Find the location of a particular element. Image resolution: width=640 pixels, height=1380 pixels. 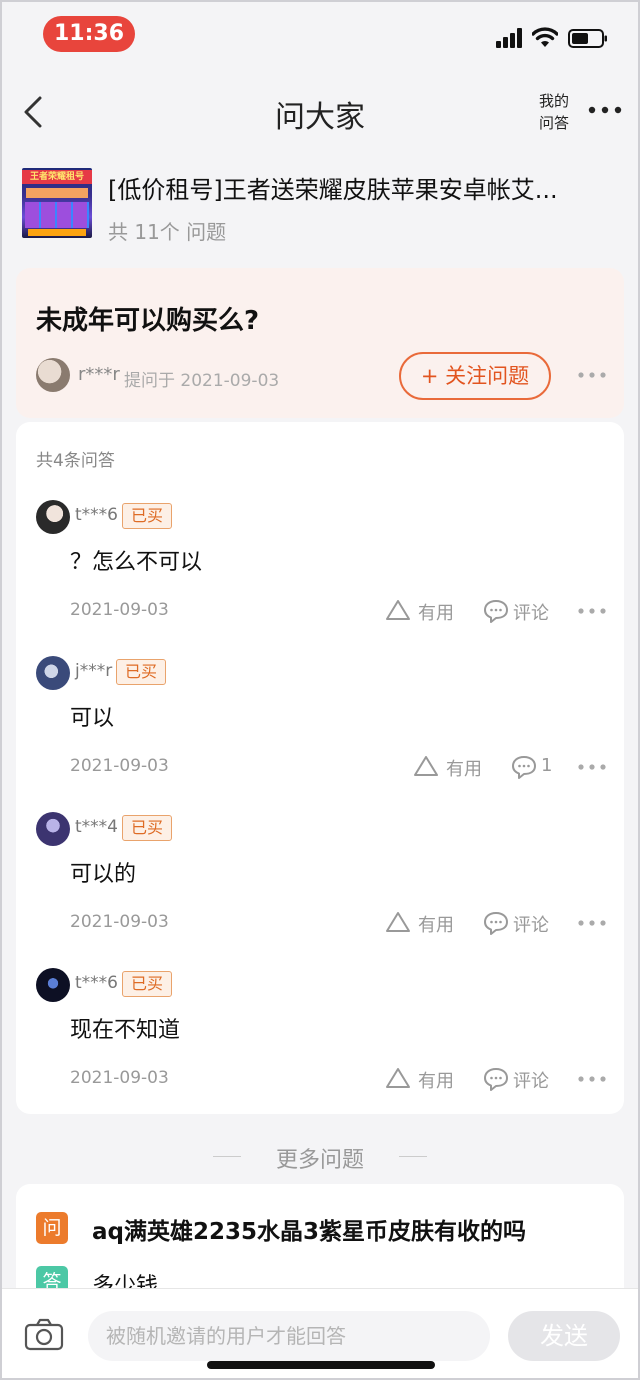

signal-icon is located at coordinates (510, 38).